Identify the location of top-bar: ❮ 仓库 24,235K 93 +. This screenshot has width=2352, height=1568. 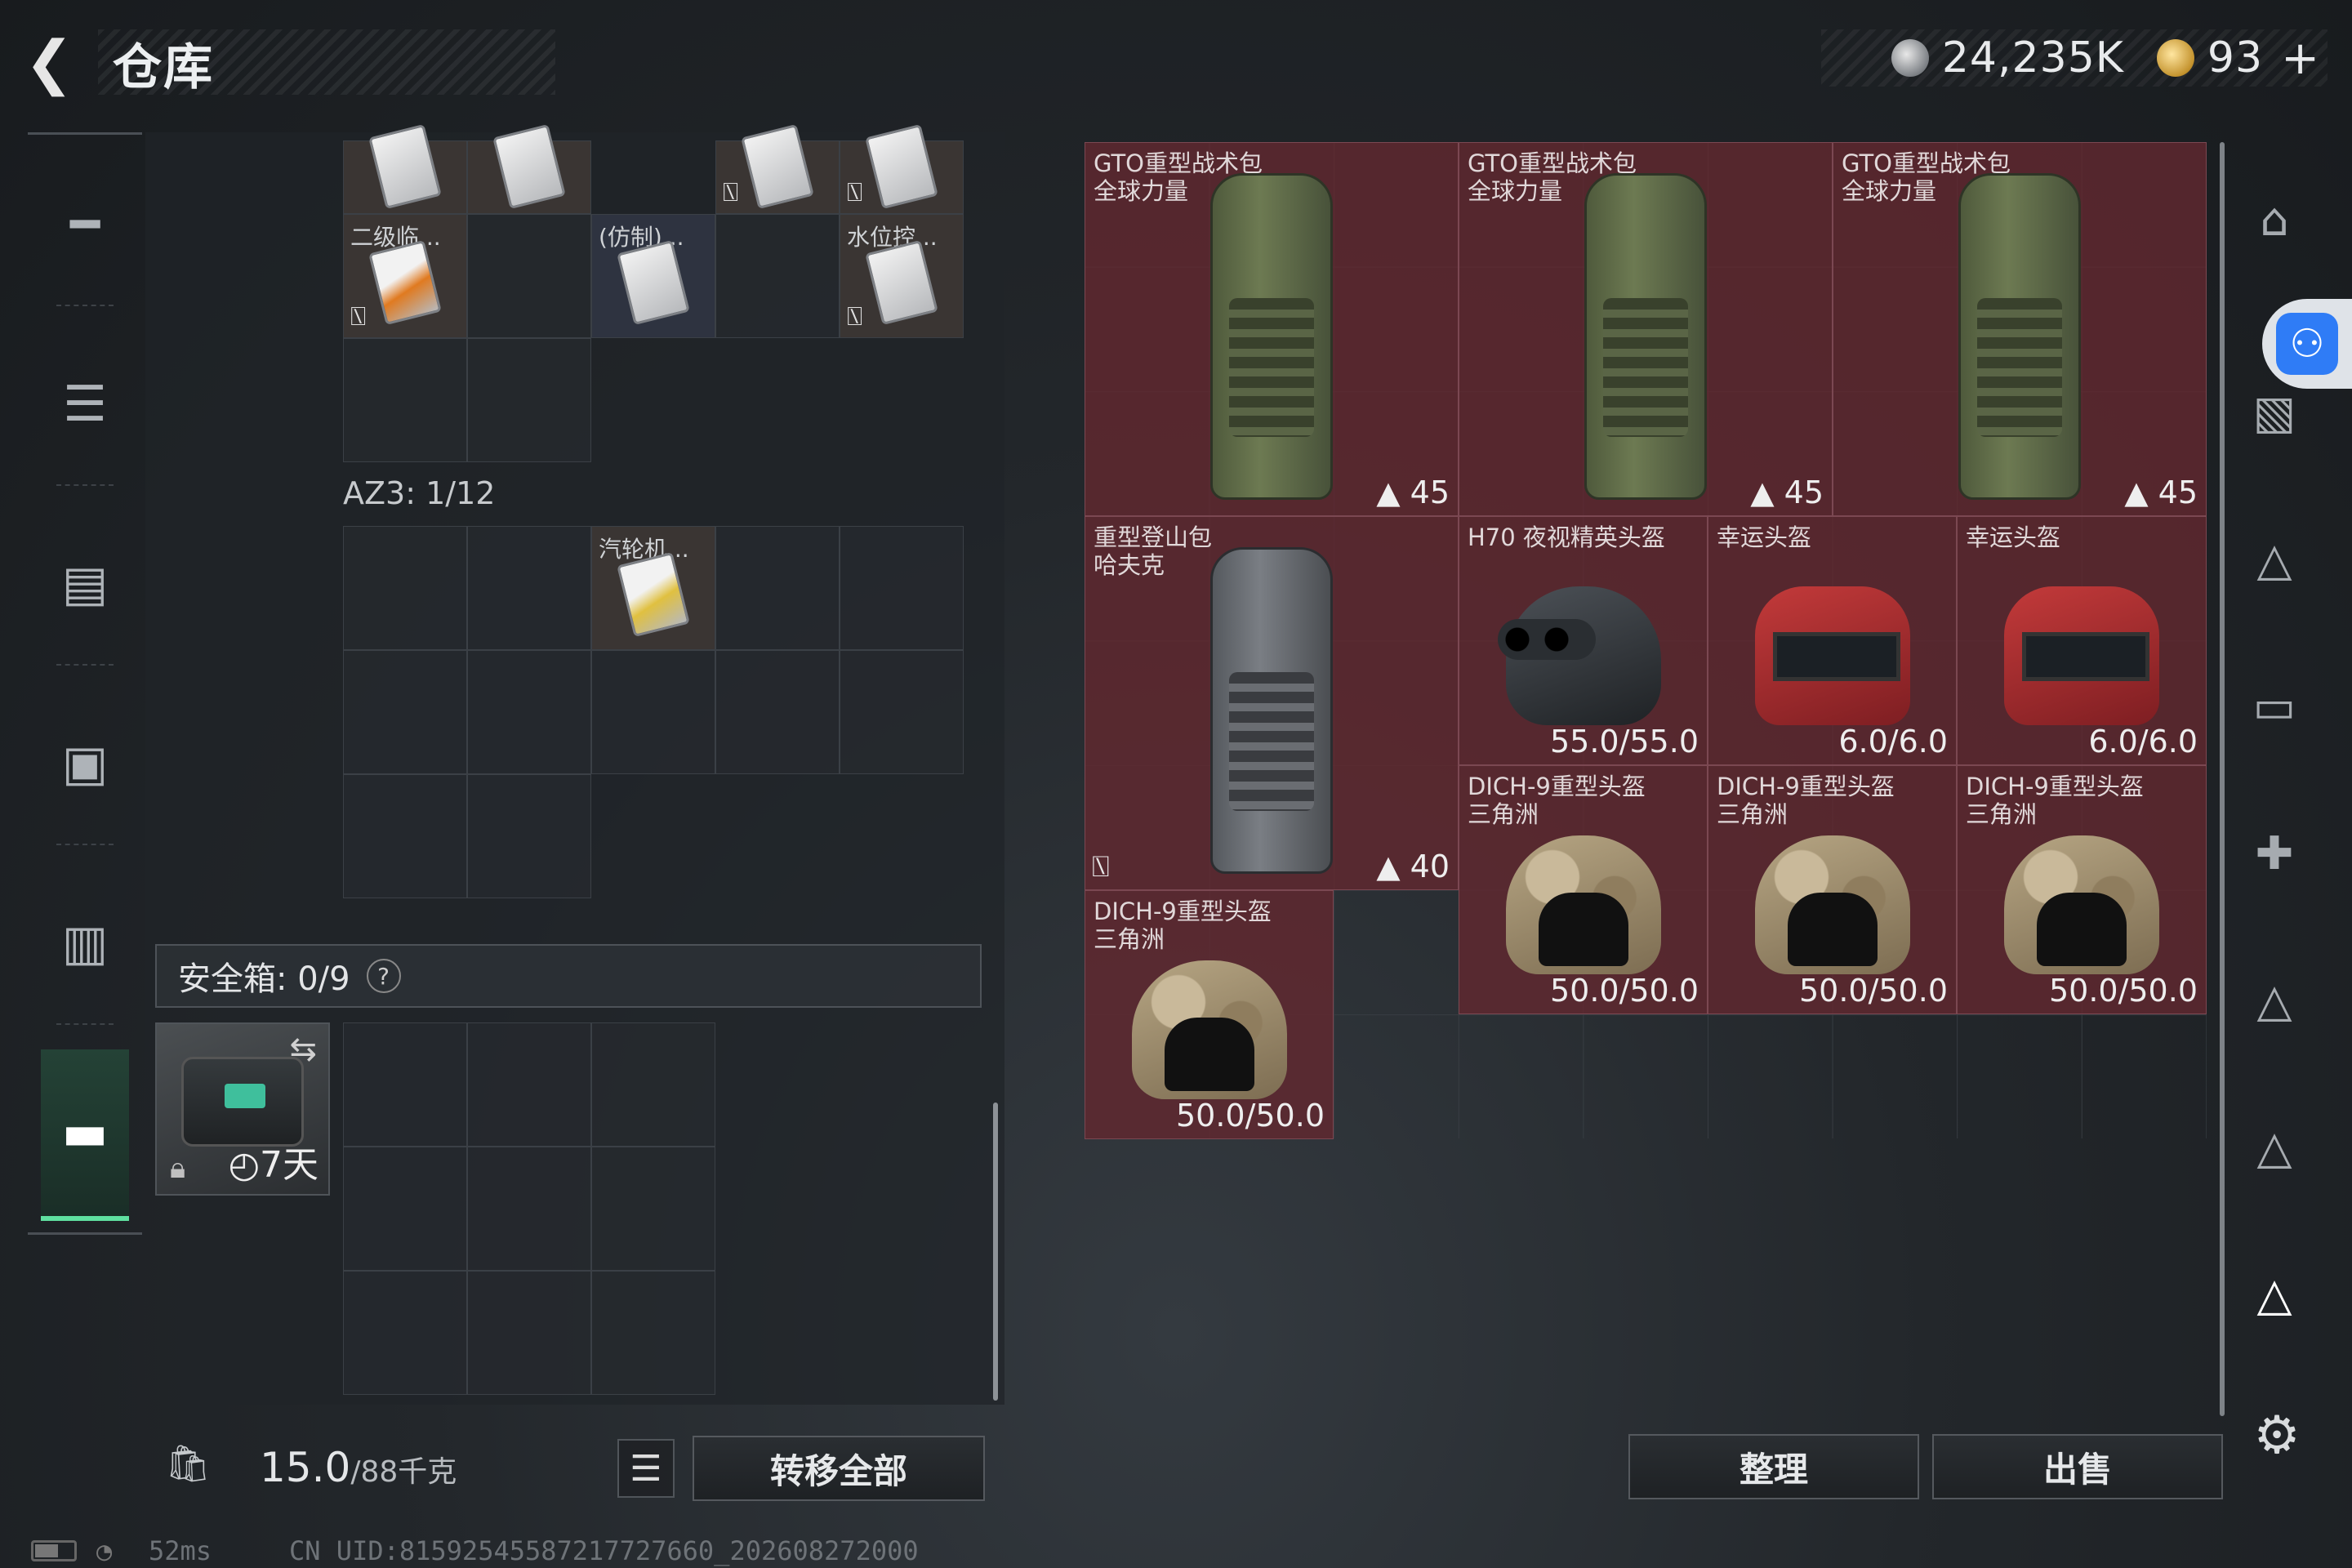
(1176, 61).